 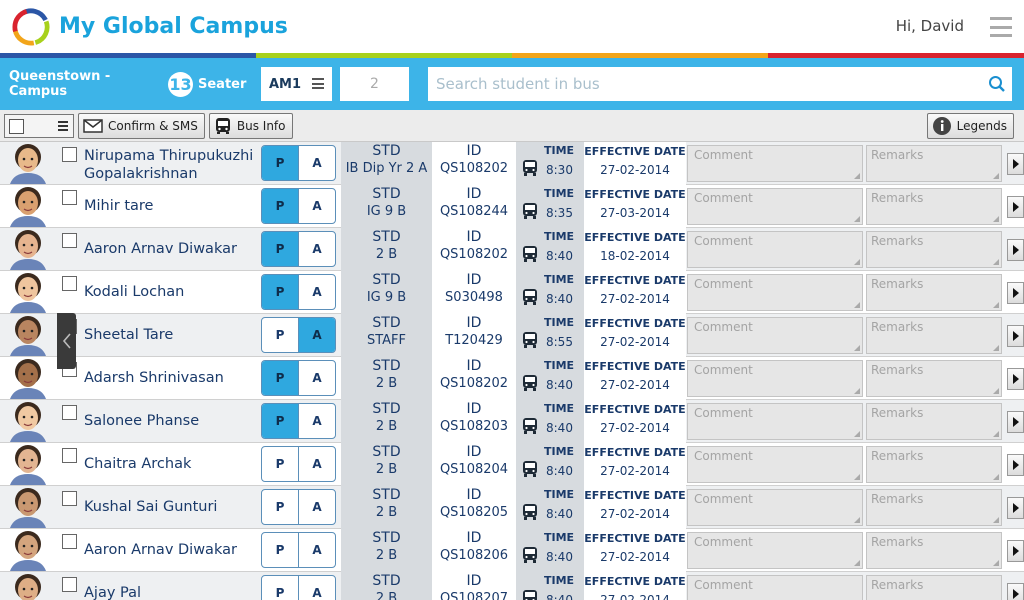 I want to click on select-all-dropdown, so click(x=39, y=125).